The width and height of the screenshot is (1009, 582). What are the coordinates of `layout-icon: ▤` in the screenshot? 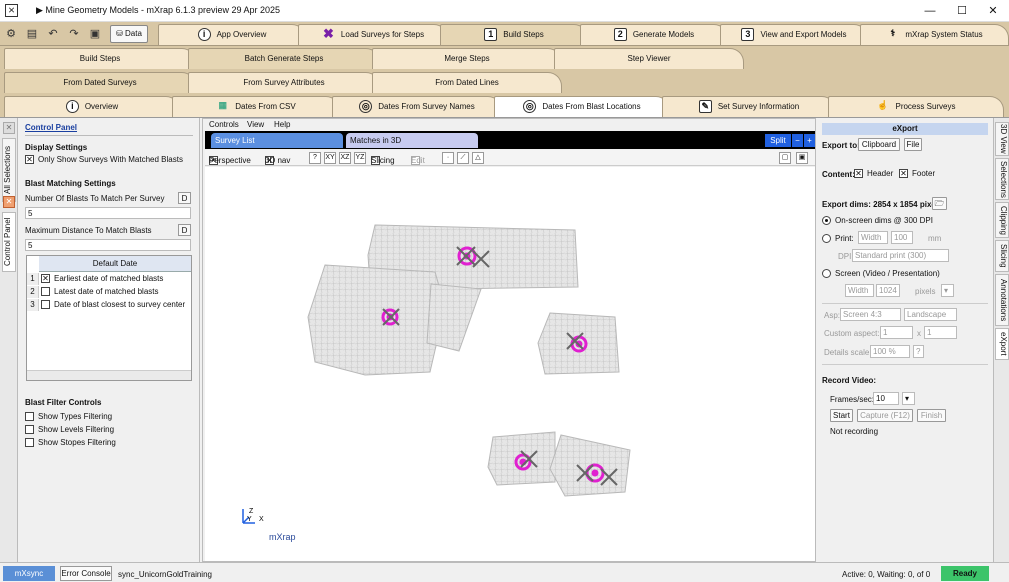 It's located at (32, 34).